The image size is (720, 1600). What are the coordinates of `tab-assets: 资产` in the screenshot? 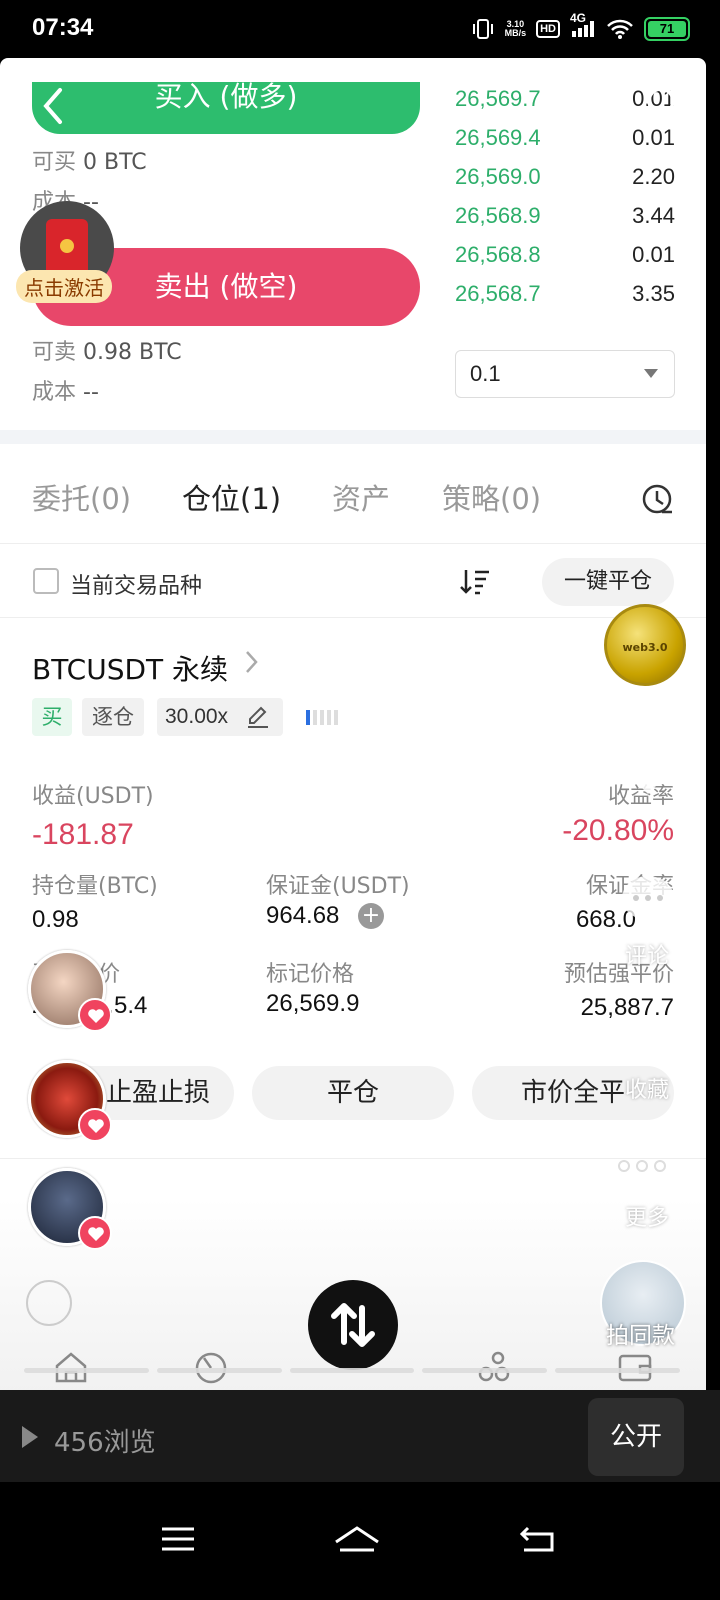 It's located at (361, 497).